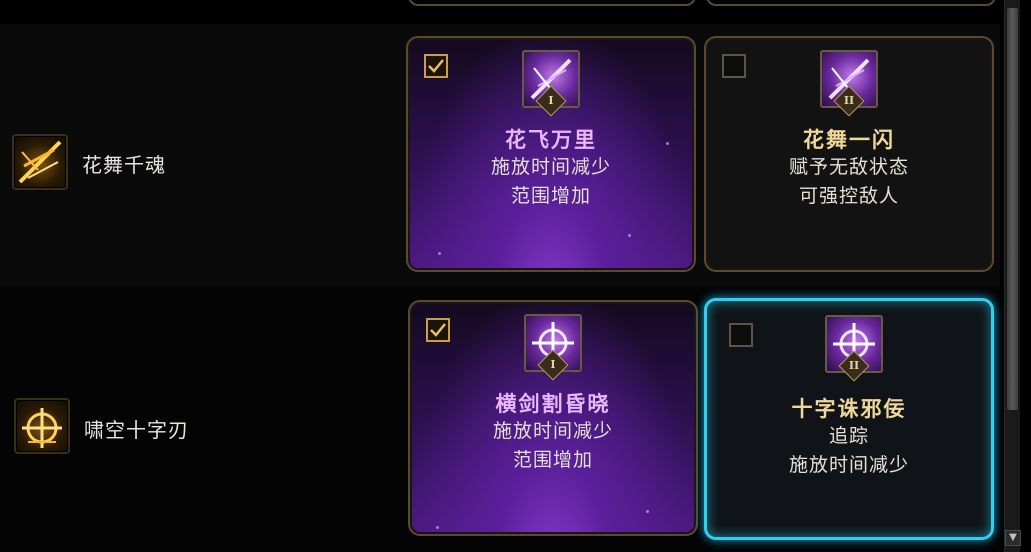  Describe the element at coordinates (854, 348) in the screenshot. I see `rune-cross-icon: II` at that location.